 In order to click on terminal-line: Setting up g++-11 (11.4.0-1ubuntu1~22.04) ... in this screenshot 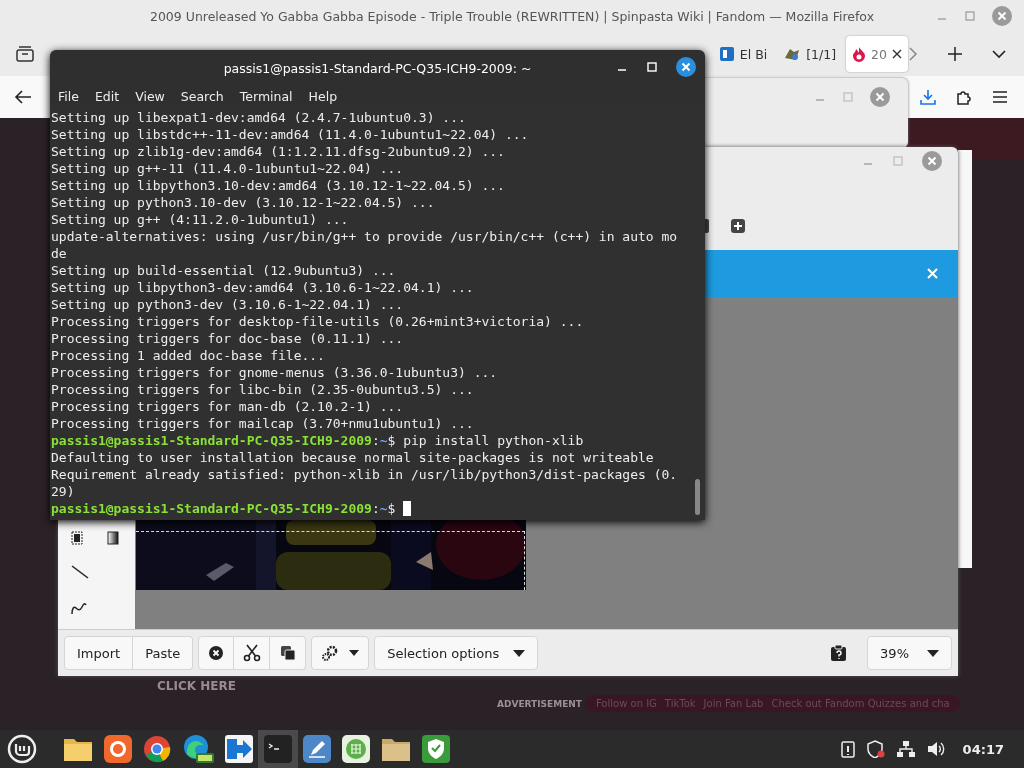, I will do `click(228, 168)`.